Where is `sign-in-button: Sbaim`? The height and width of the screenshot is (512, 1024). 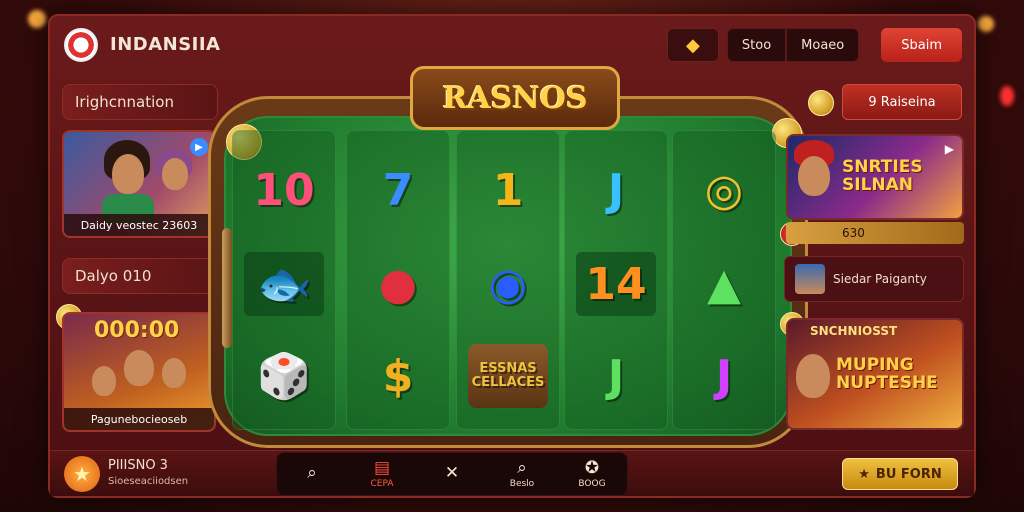
sign-in-button: Sbaim is located at coordinates (921, 45).